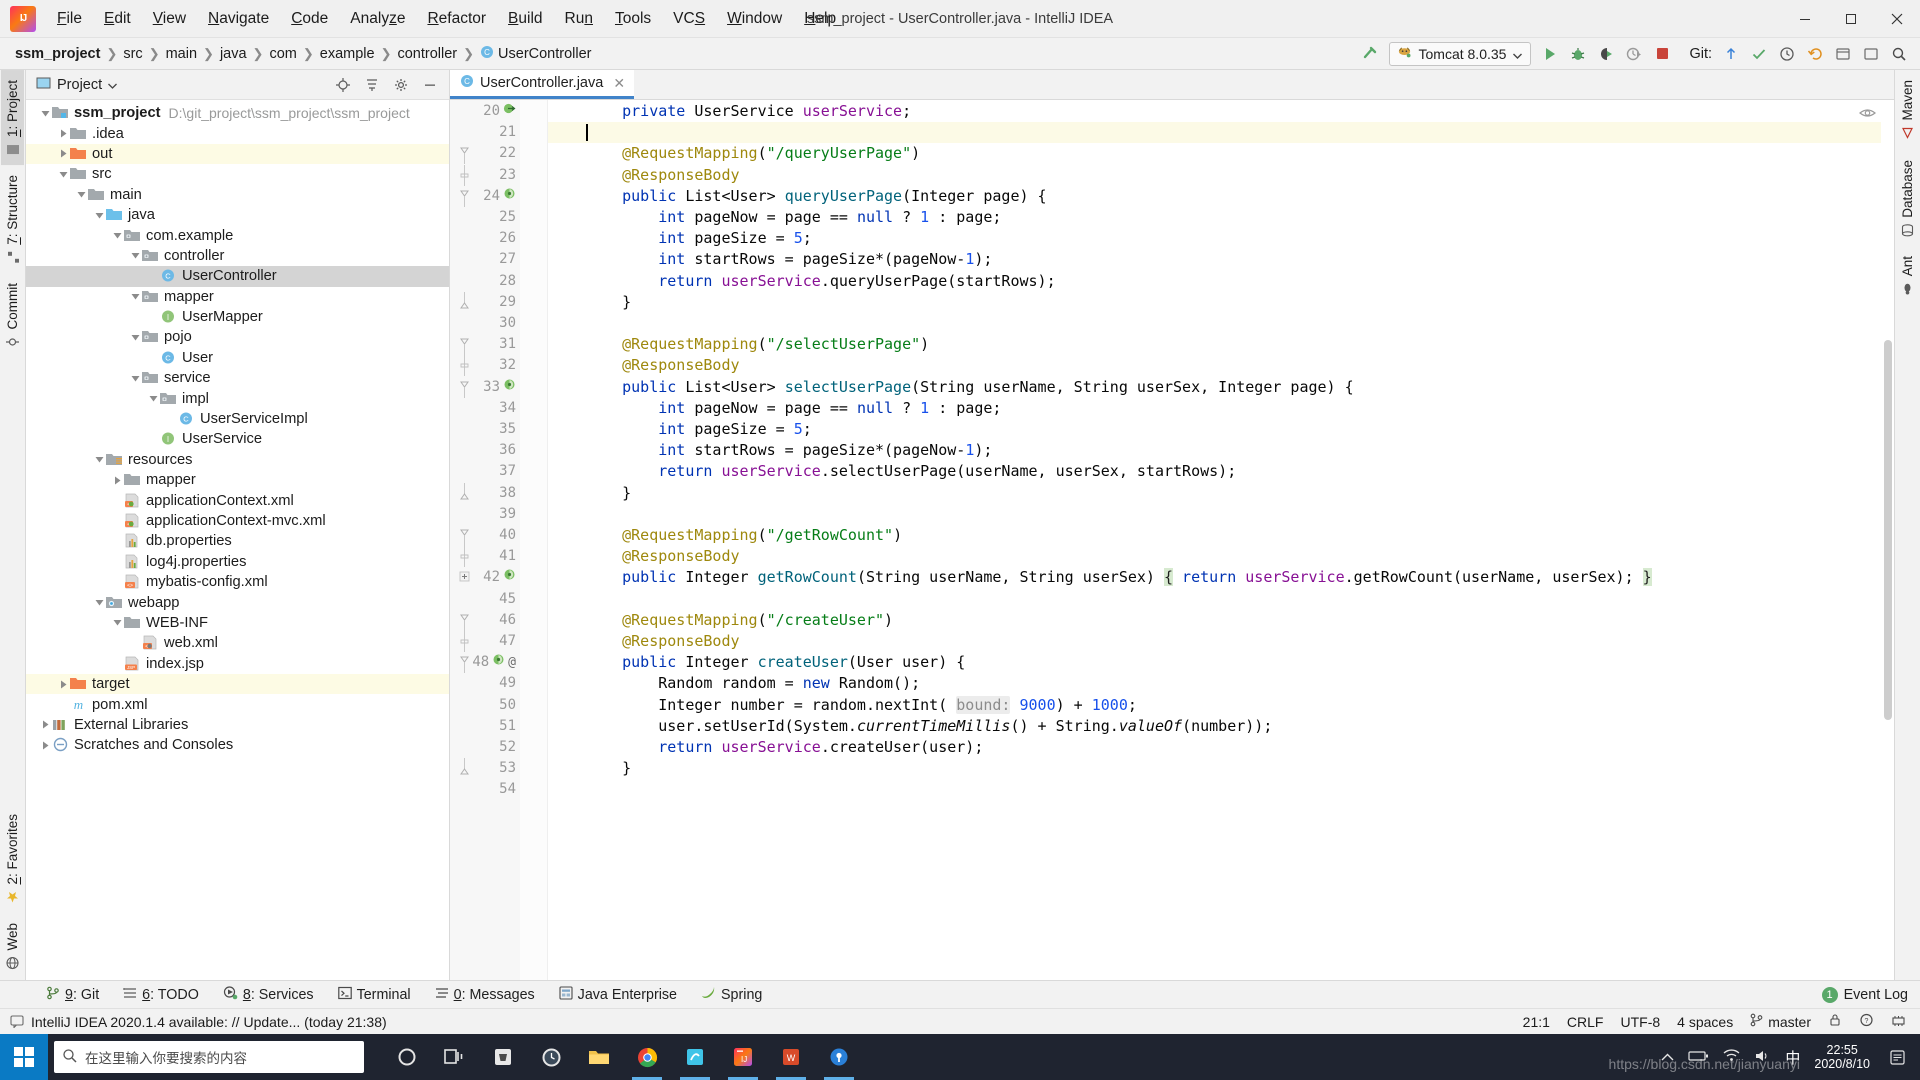 The height and width of the screenshot is (1080, 1920). What do you see at coordinates (1662, 54) in the screenshot?
I see `stop-button` at bounding box center [1662, 54].